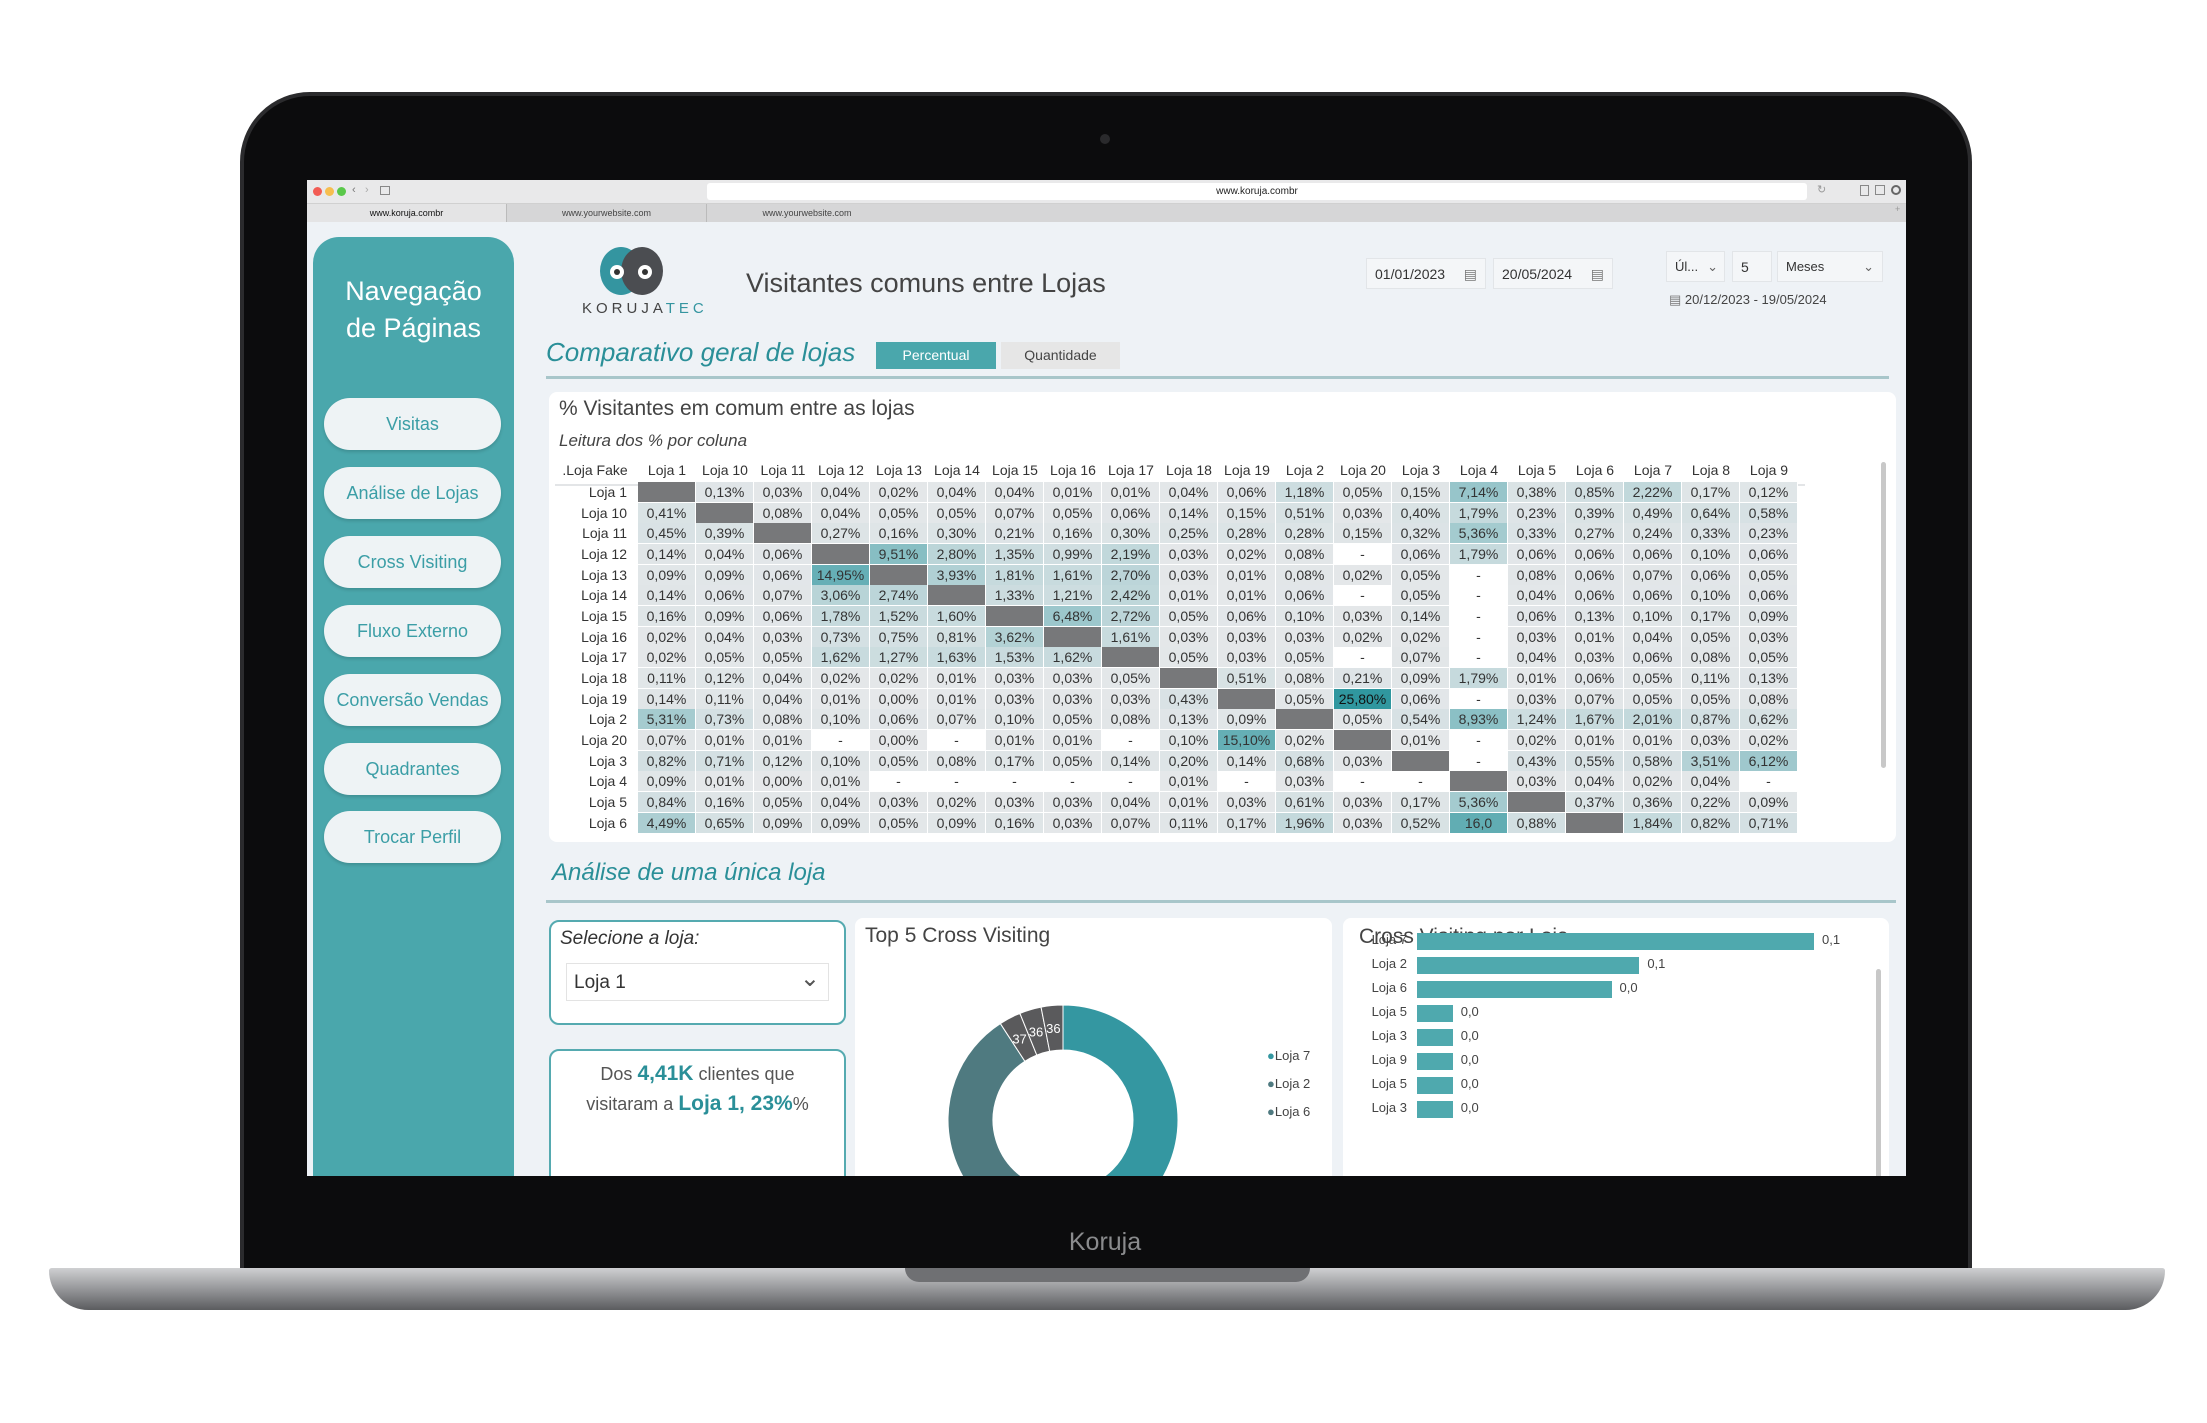 Image resolution: width=2207 pixels, height=1423 pixels. What do you see at coordinates (1864, 190) in the screenshot?
I see `share-icon` at bounding box center [1864, 190].